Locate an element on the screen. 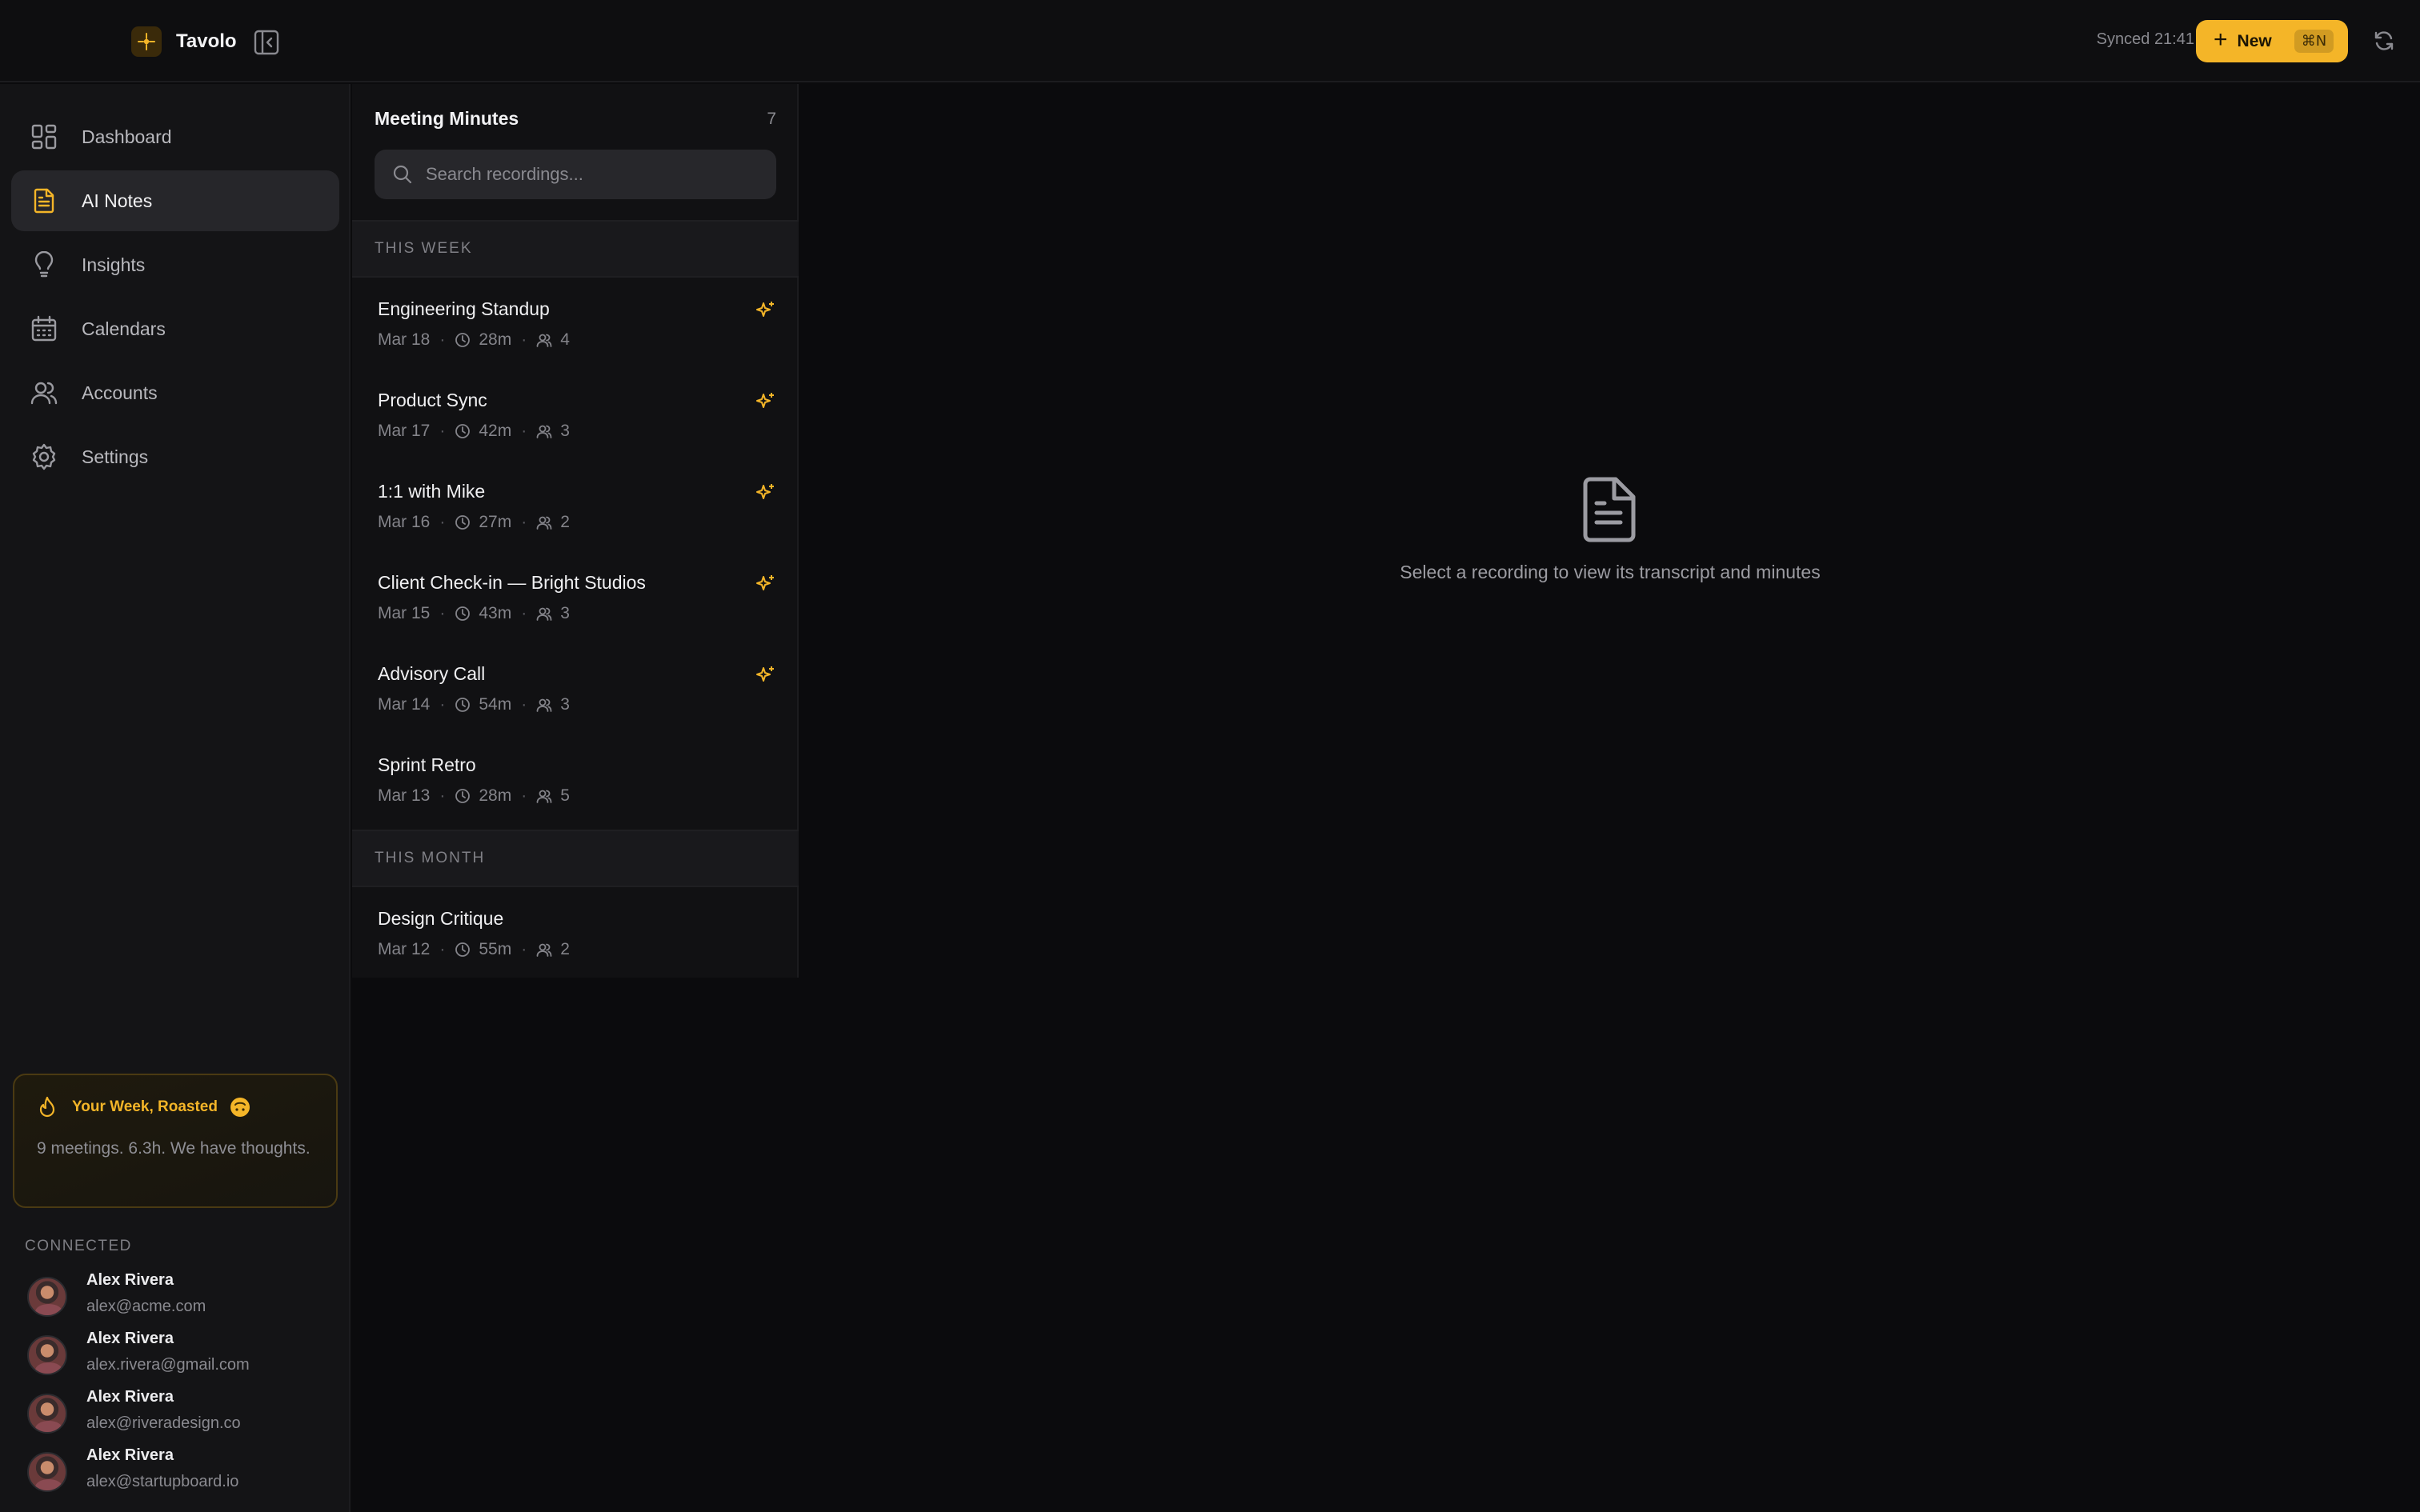  refresh-icon is located at coordinates (2384, 41).